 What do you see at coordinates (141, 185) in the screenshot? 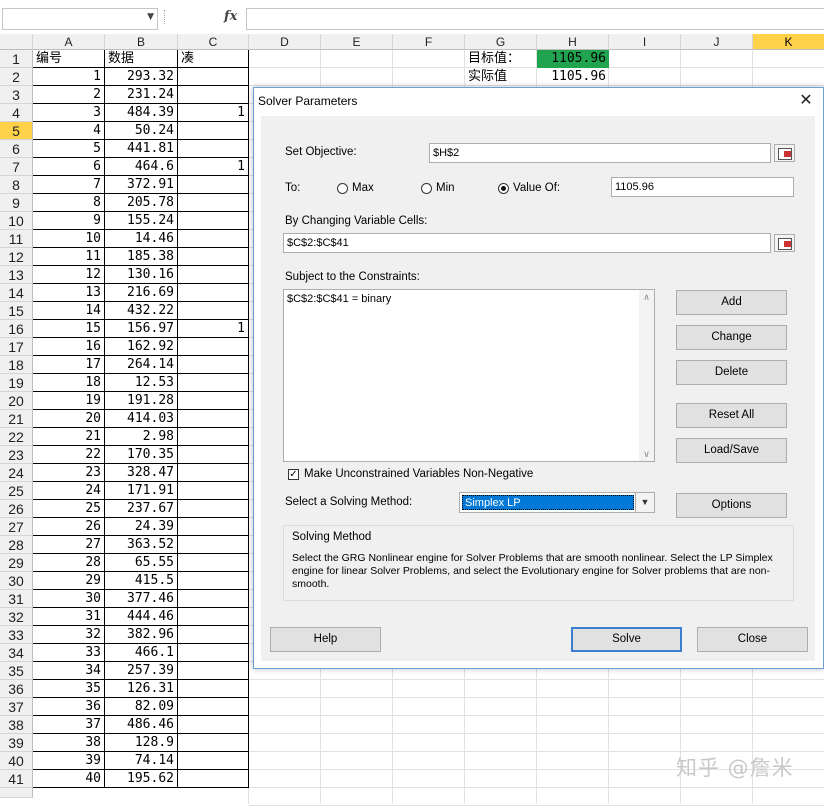
I see `table-cell-value: 372.91` at bounding box center [141, 185].